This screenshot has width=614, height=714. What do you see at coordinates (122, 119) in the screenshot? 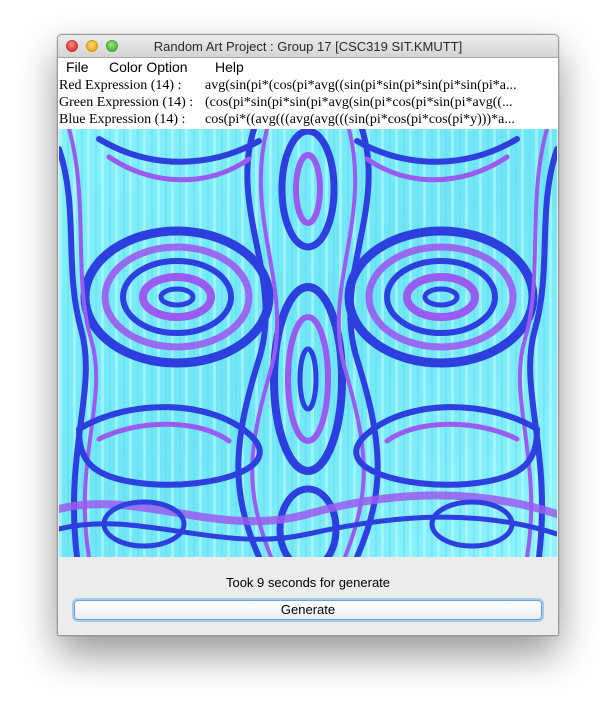
I see `blue-expression-label: Blue Expression (14) :` at bounding box center [122, 119].